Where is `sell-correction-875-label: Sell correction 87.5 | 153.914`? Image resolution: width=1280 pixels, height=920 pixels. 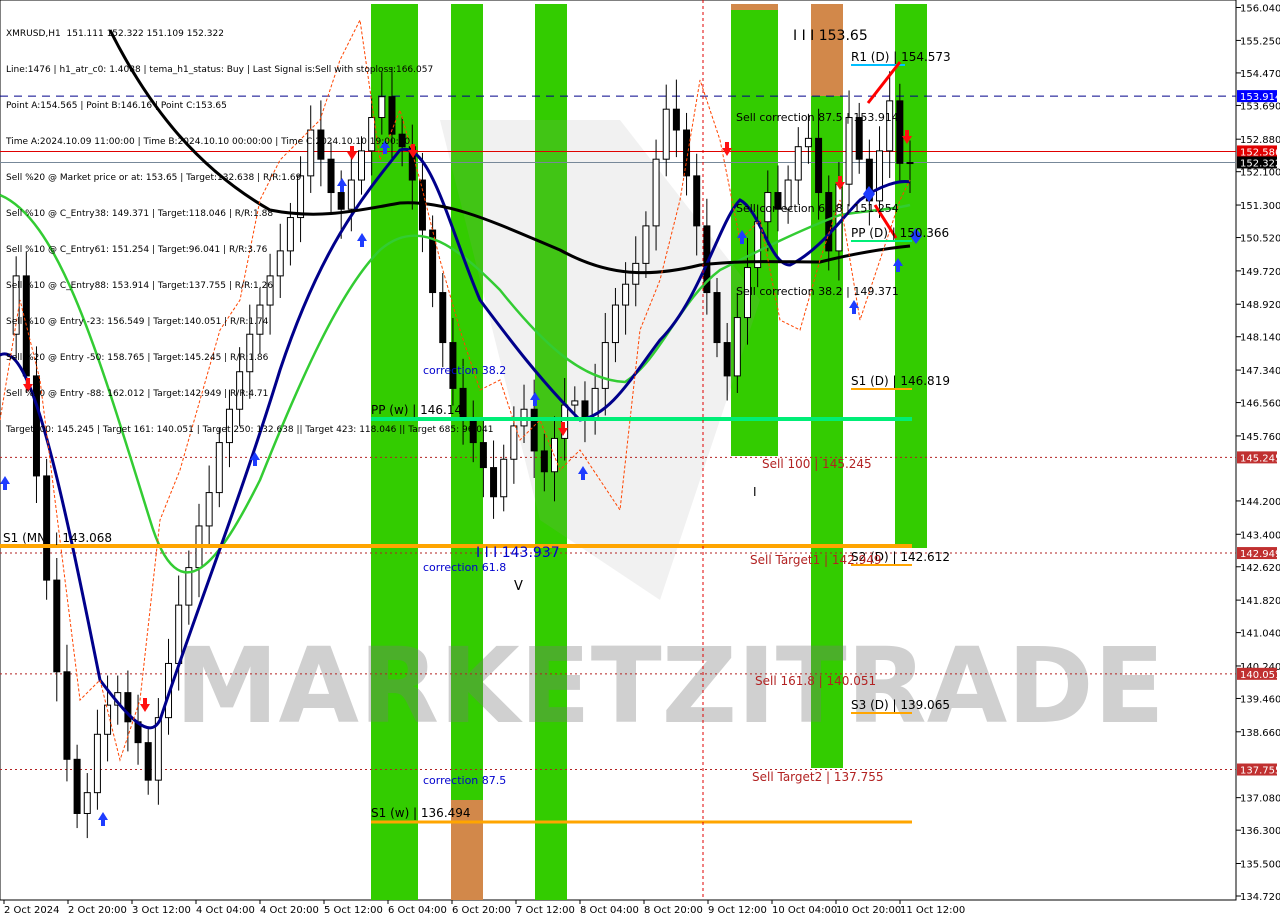
sell-correction-875-label: Sell correction 87.5 | 153.914 is located at coordinates (817, 117).